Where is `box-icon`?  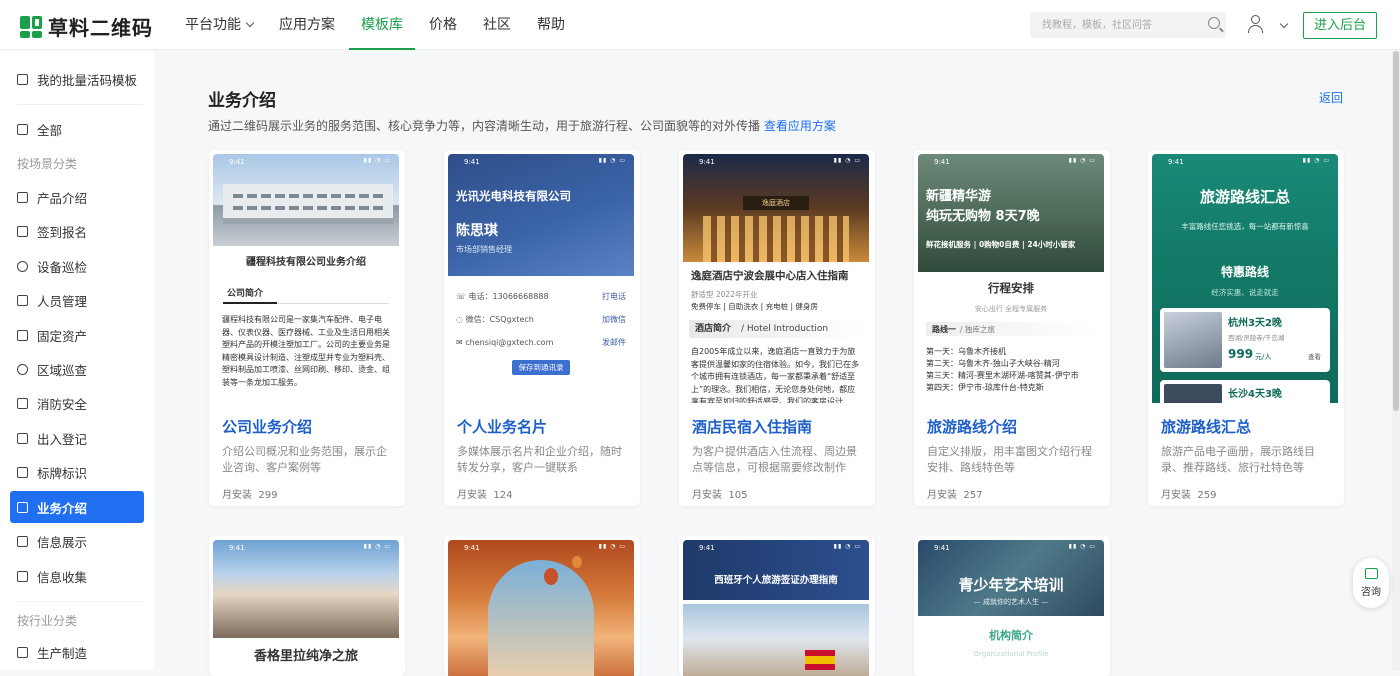
box-icon is located at coordinates (22, 197).